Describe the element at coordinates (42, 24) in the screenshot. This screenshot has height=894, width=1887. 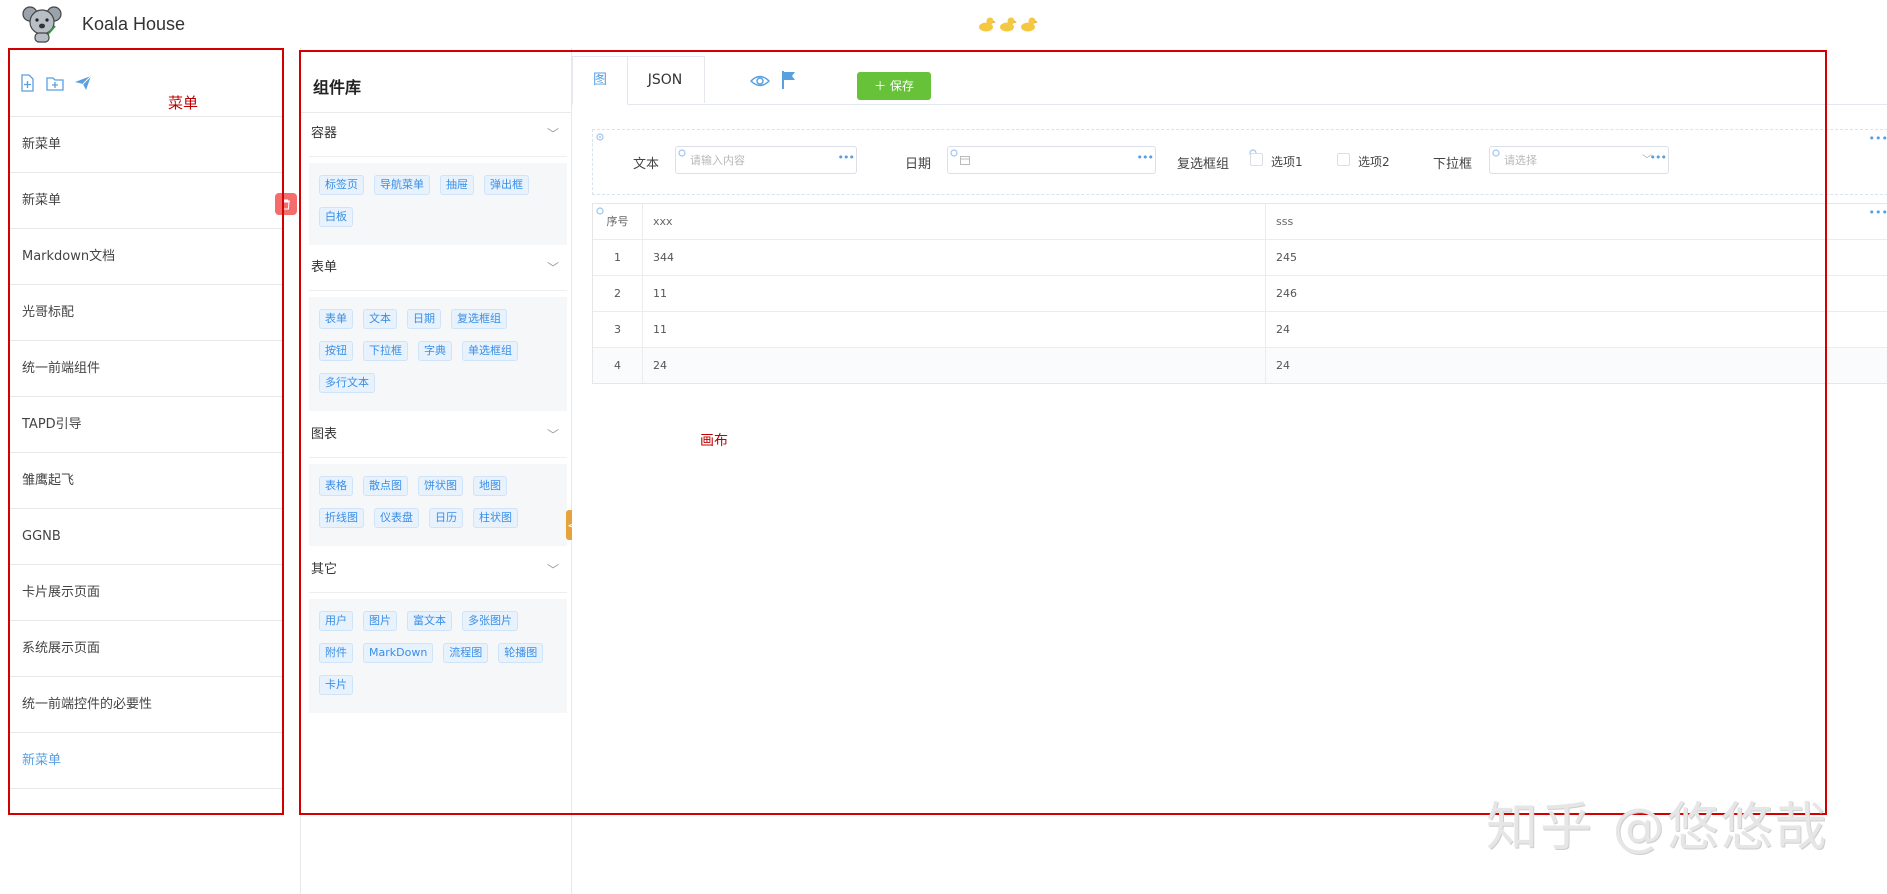
I see `koala-logo-icon` at that location.